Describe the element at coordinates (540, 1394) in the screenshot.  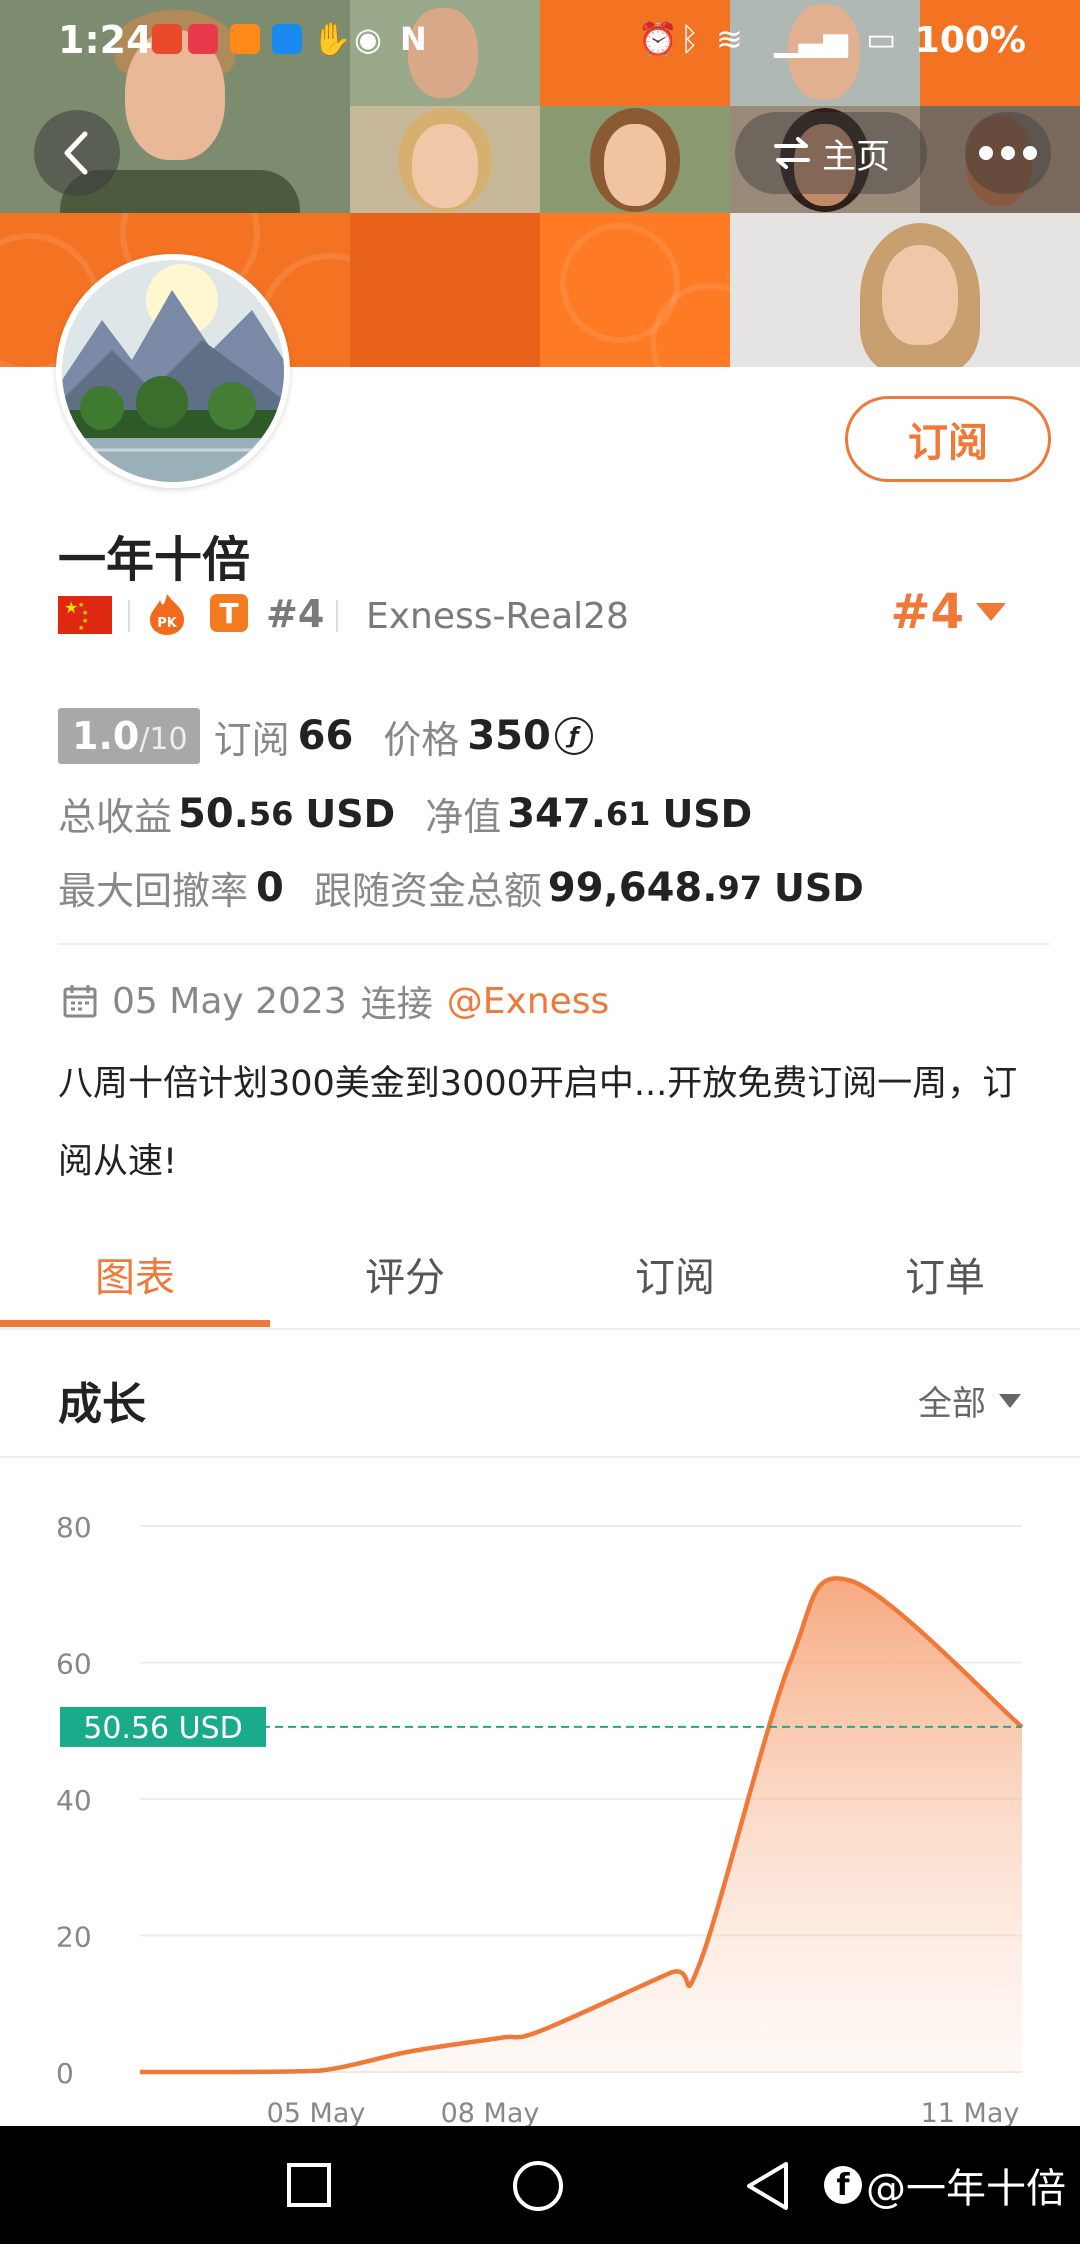
I see `growth-section-header: 成长 全部` at that location.